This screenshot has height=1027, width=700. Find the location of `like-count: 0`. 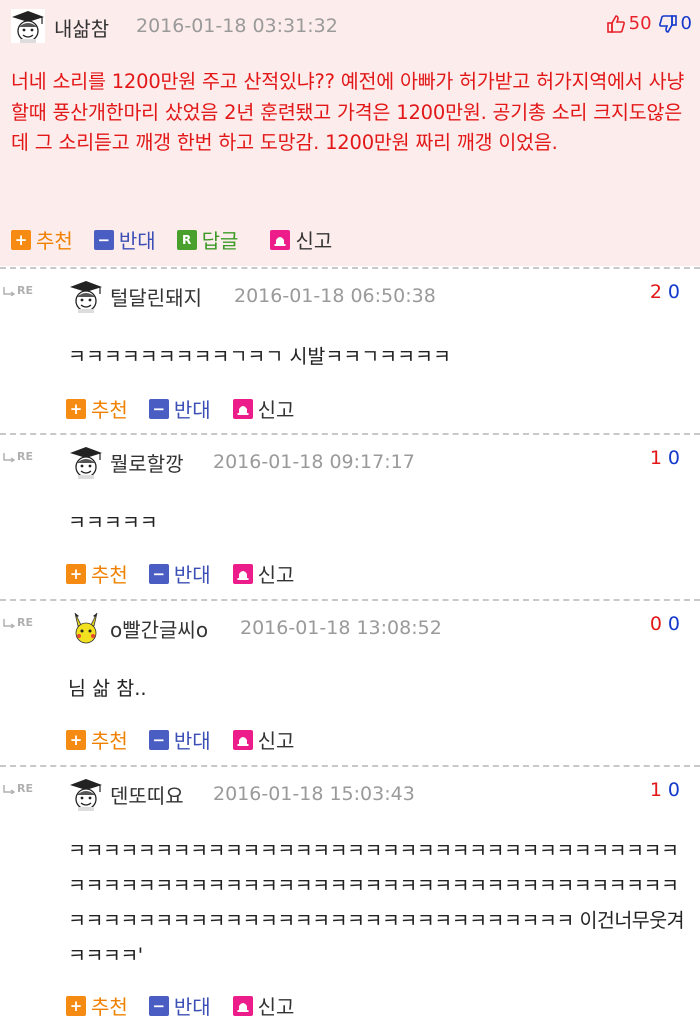

like-count: 0 is located at coordinates (655, 624).